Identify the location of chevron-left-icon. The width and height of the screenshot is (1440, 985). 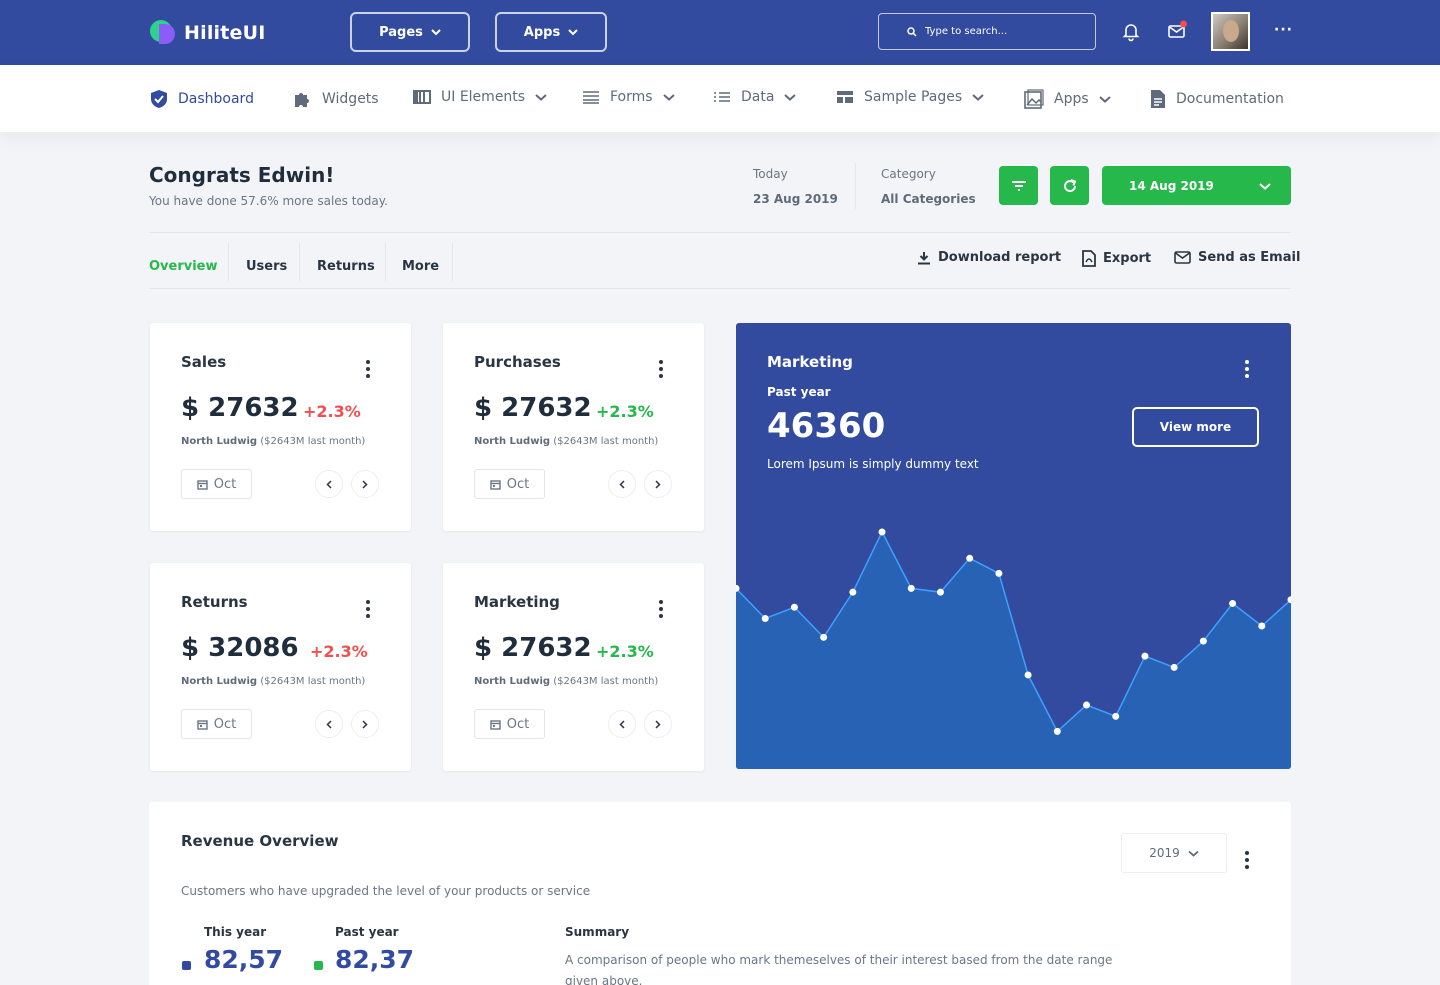
(622, 724).